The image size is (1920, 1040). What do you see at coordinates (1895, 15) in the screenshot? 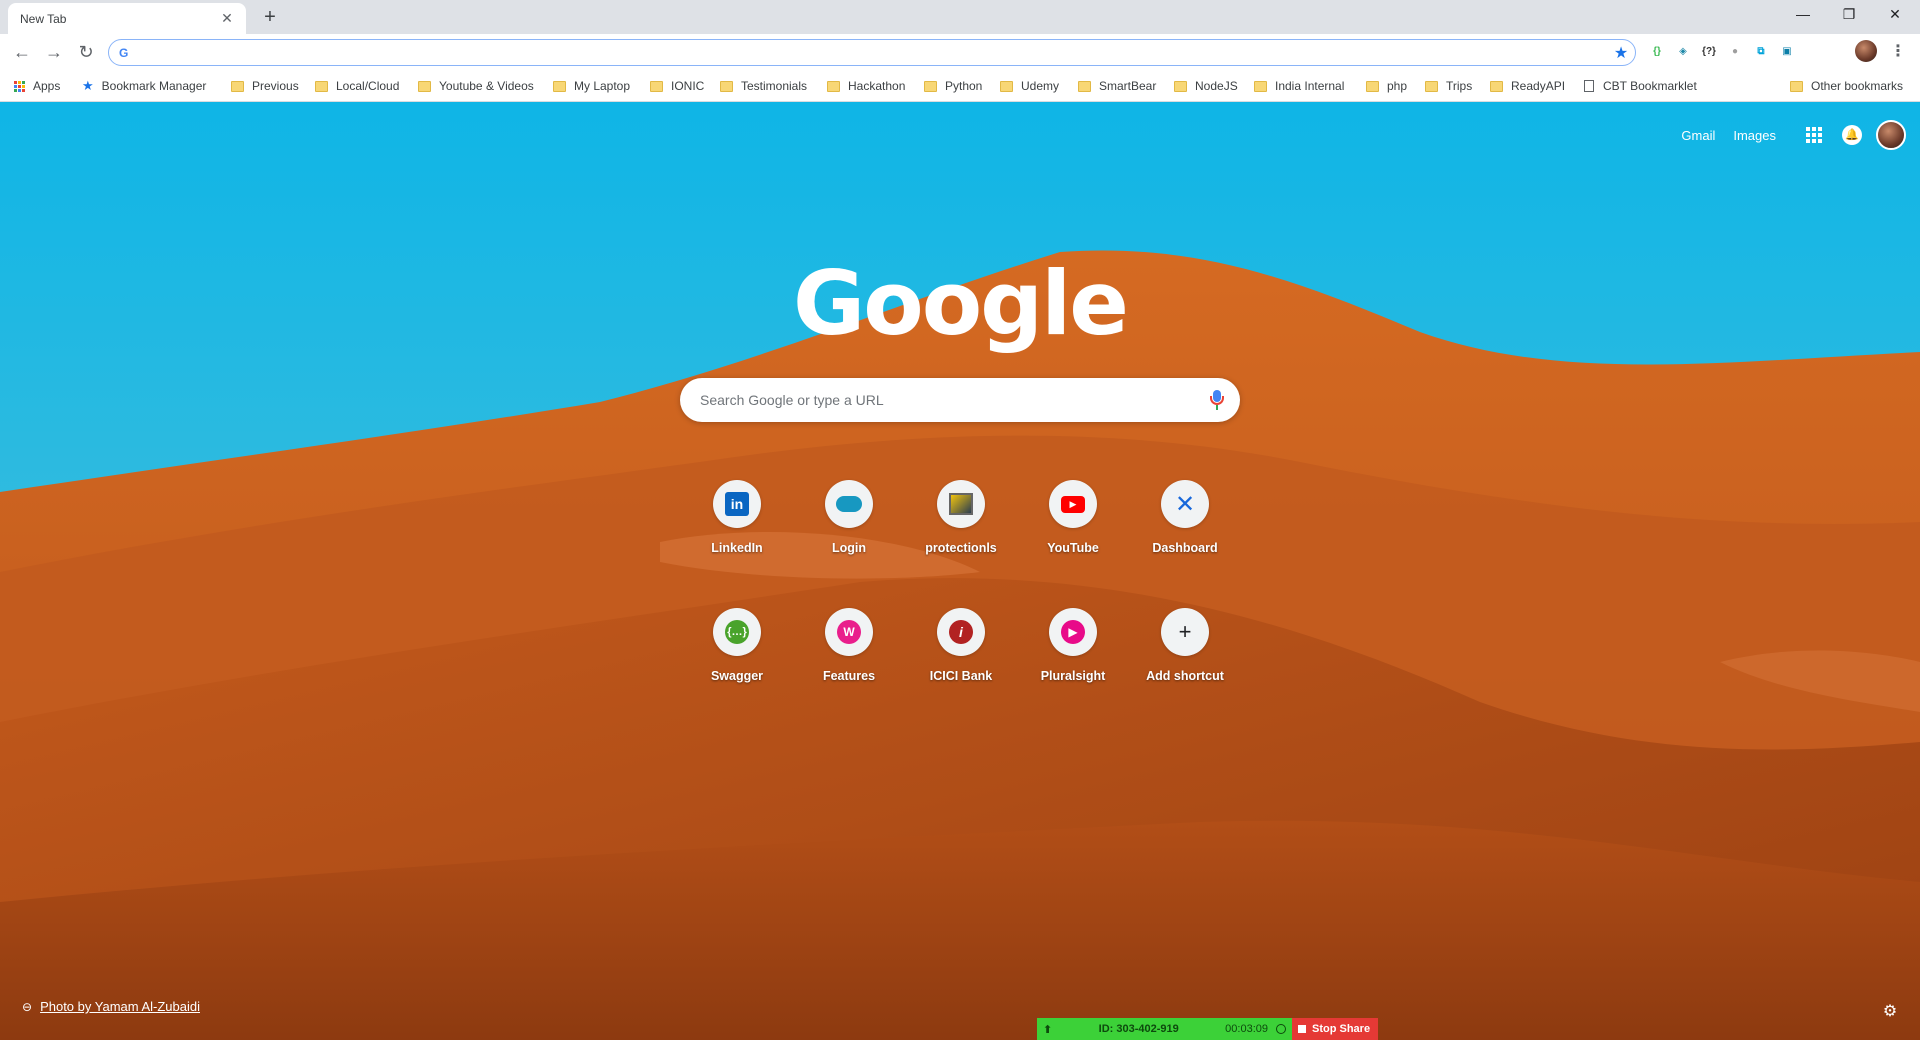
I see `window-close-button: ✕` at bounding box center [1895, 15].